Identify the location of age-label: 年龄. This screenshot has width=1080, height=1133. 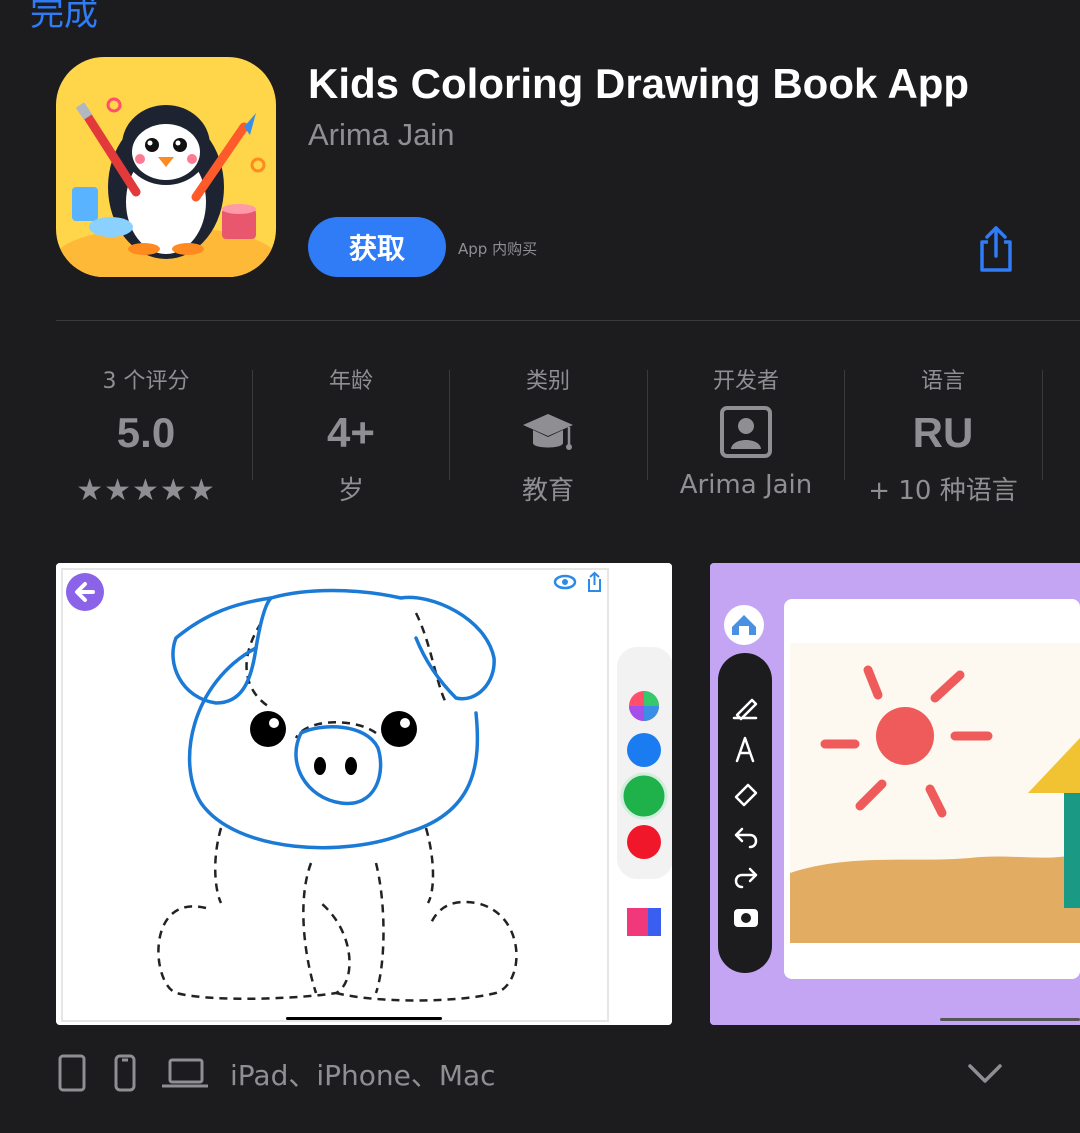
(350, 381).